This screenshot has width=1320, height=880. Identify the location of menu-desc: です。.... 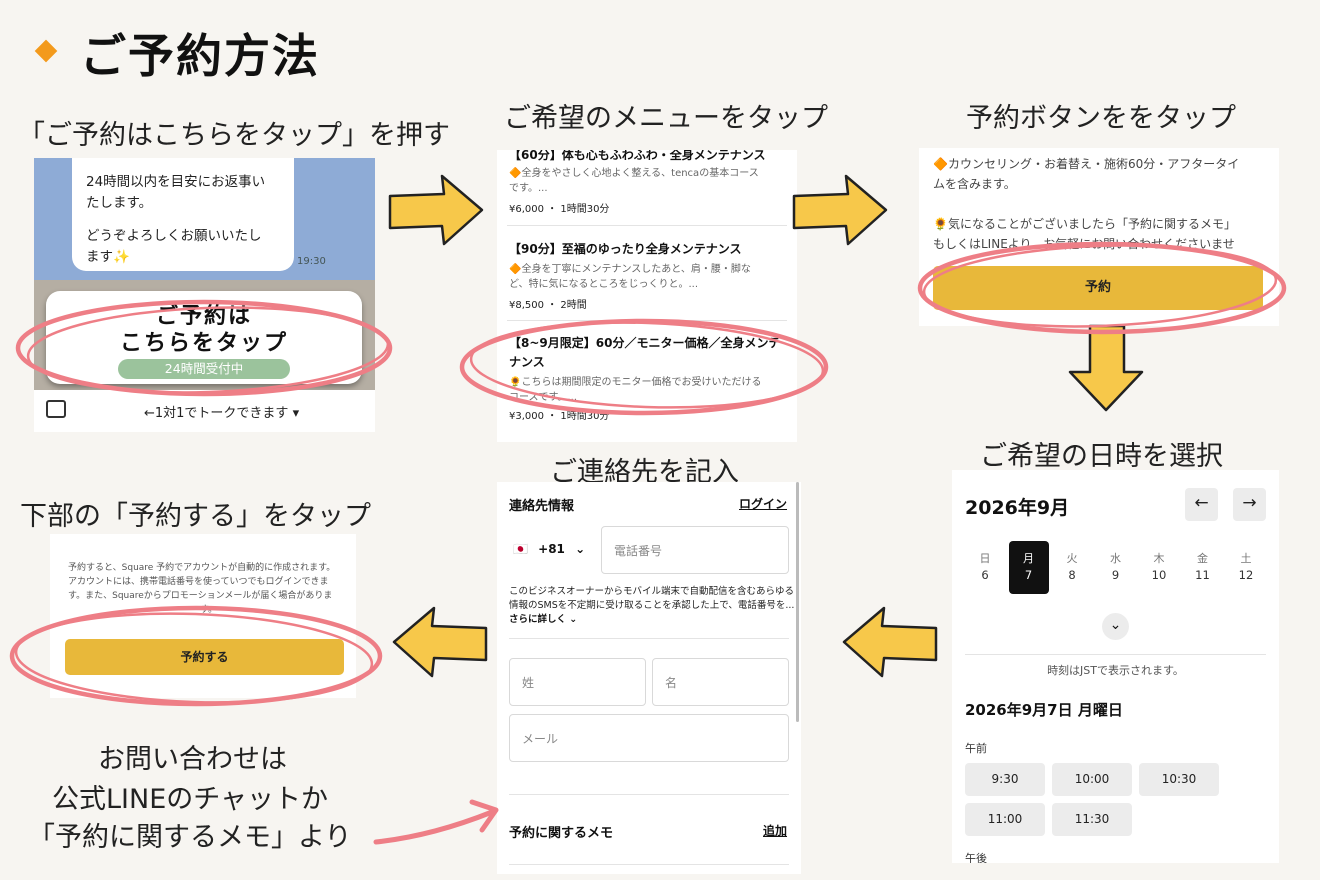
(528, 188).